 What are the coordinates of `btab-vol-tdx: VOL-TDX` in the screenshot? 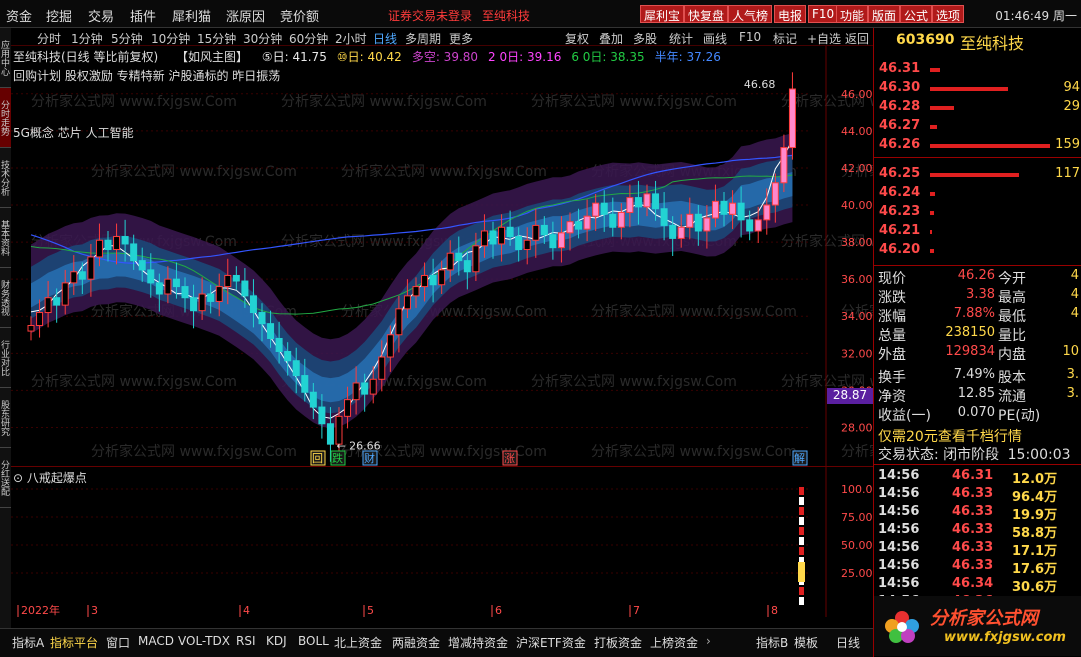 It's located at (204, 641).